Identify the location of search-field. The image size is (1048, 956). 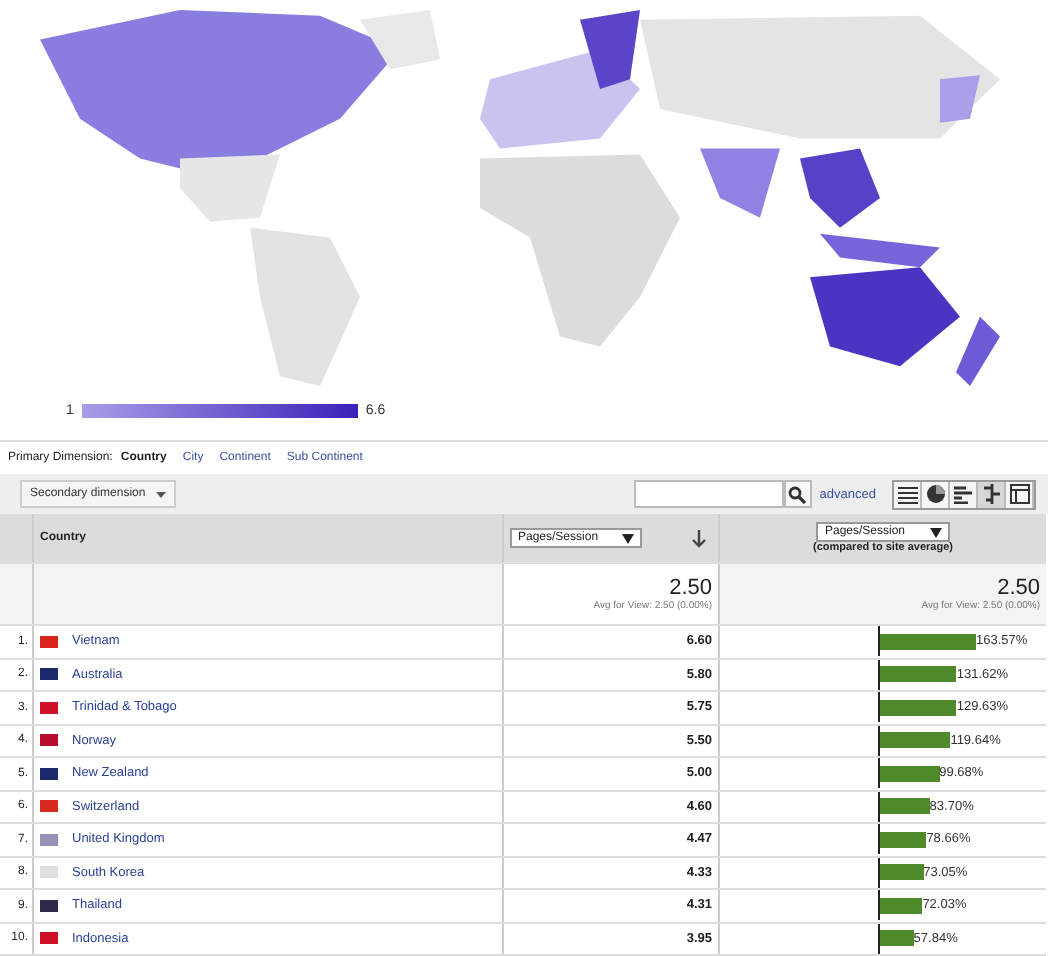
(708, 494).